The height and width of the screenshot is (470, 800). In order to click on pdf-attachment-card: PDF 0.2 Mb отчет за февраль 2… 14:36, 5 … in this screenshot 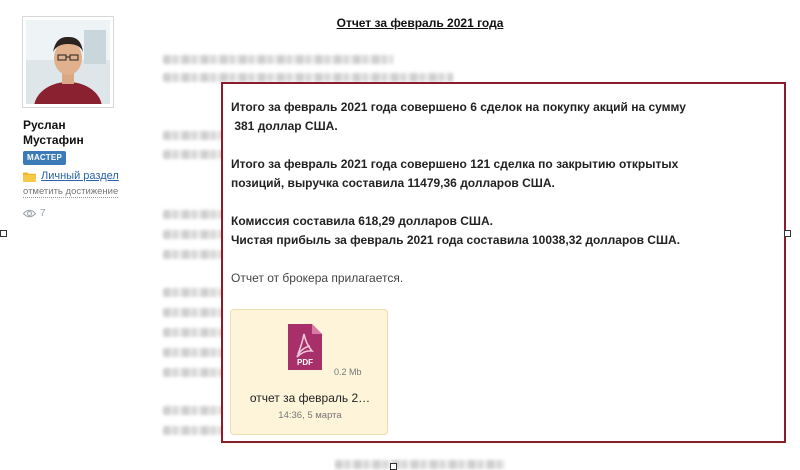, I will do `click(309, 372)`.